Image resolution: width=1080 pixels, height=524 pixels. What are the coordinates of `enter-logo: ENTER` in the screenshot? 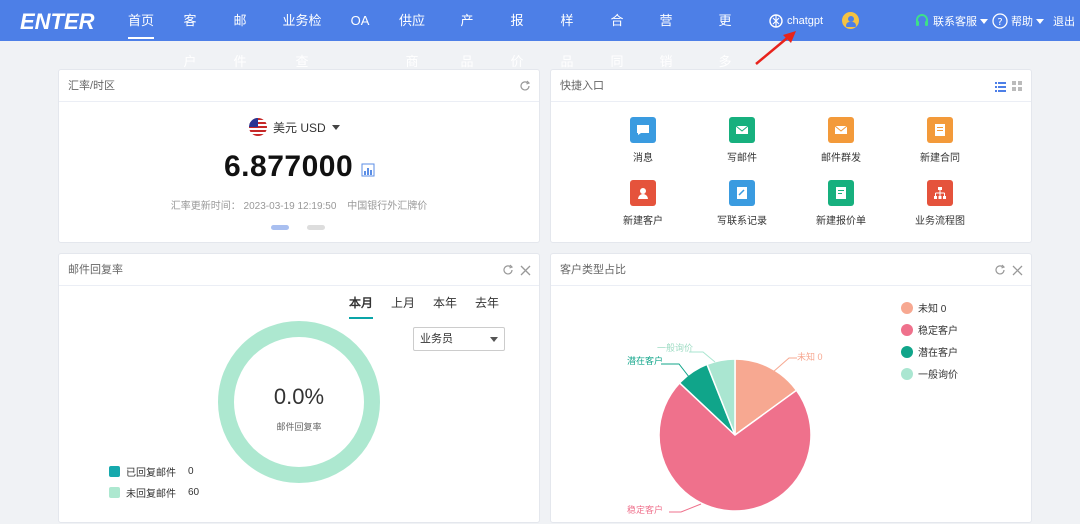 It's located at (58, 21).